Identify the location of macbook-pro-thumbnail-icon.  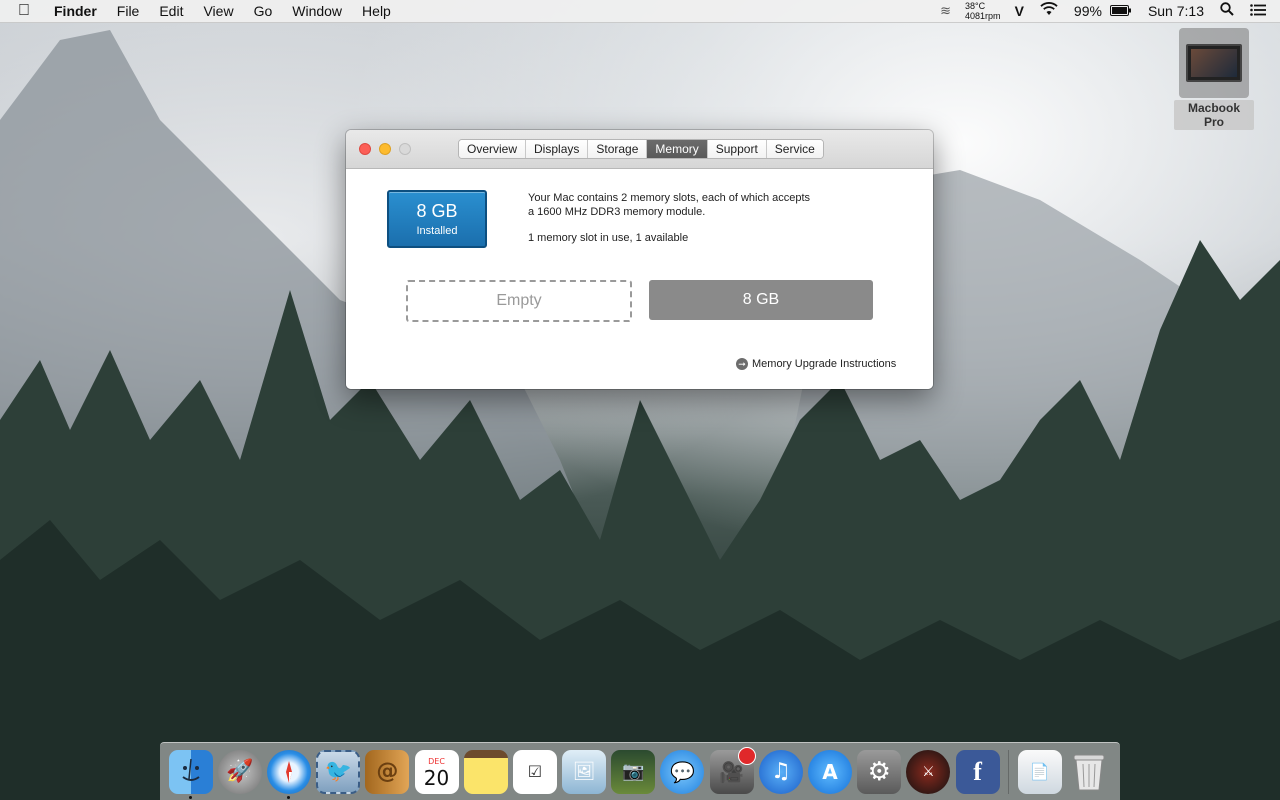
(1214, 63).